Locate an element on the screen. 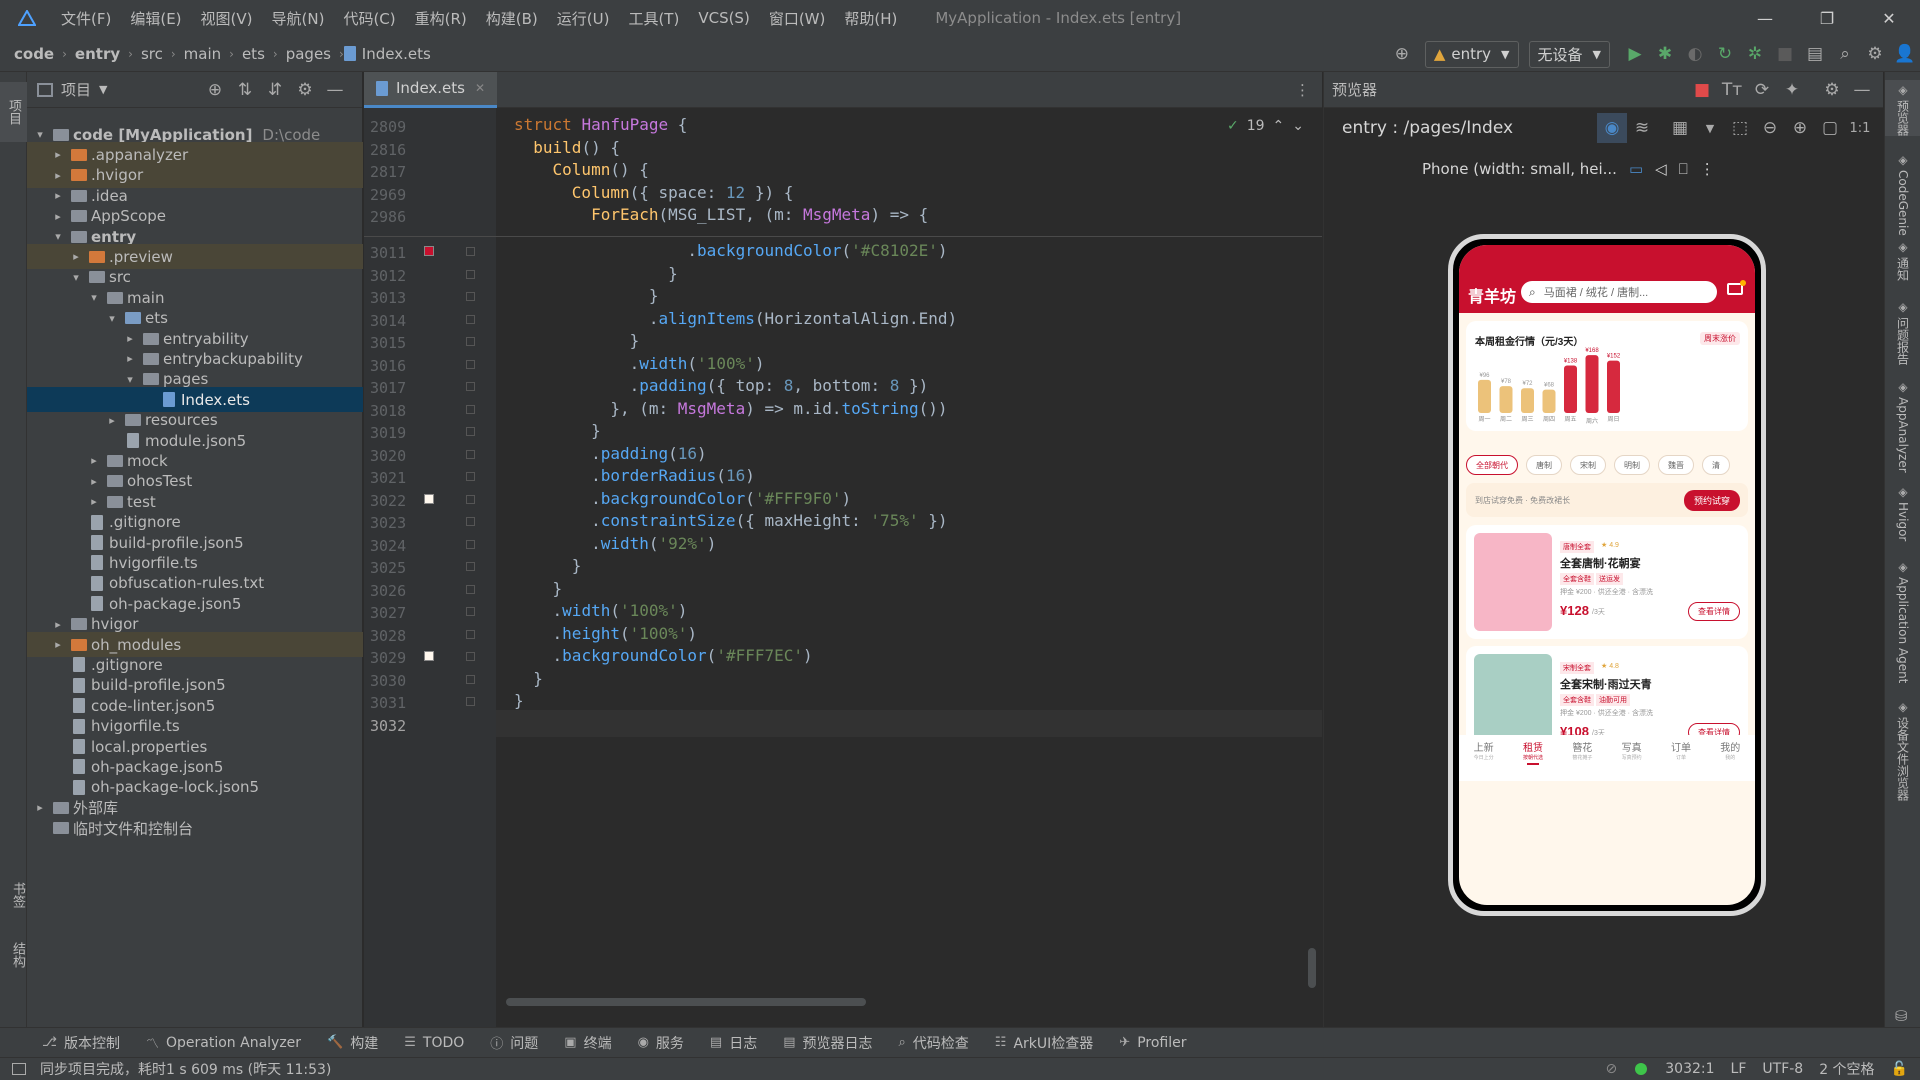  breadcrumb-item: code is located at coordinates (34, 54).